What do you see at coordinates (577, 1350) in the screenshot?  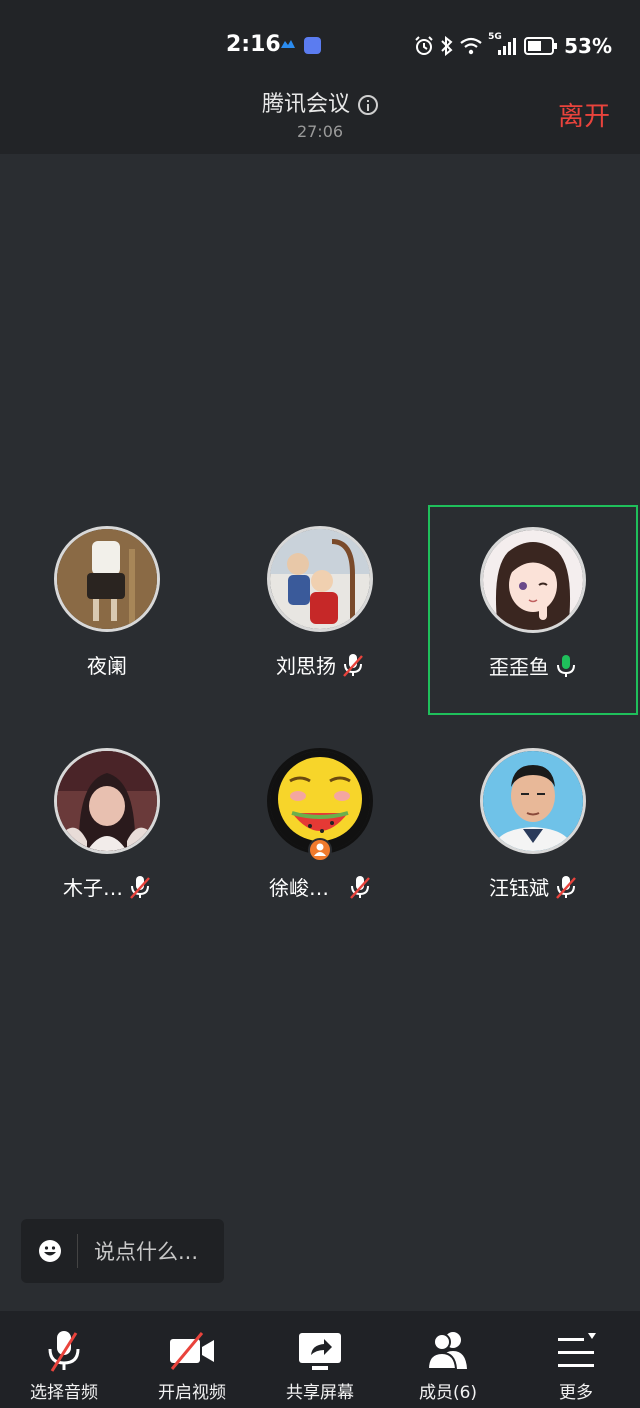 I see `more-menu-icon` at bounding box center [577, 1350].